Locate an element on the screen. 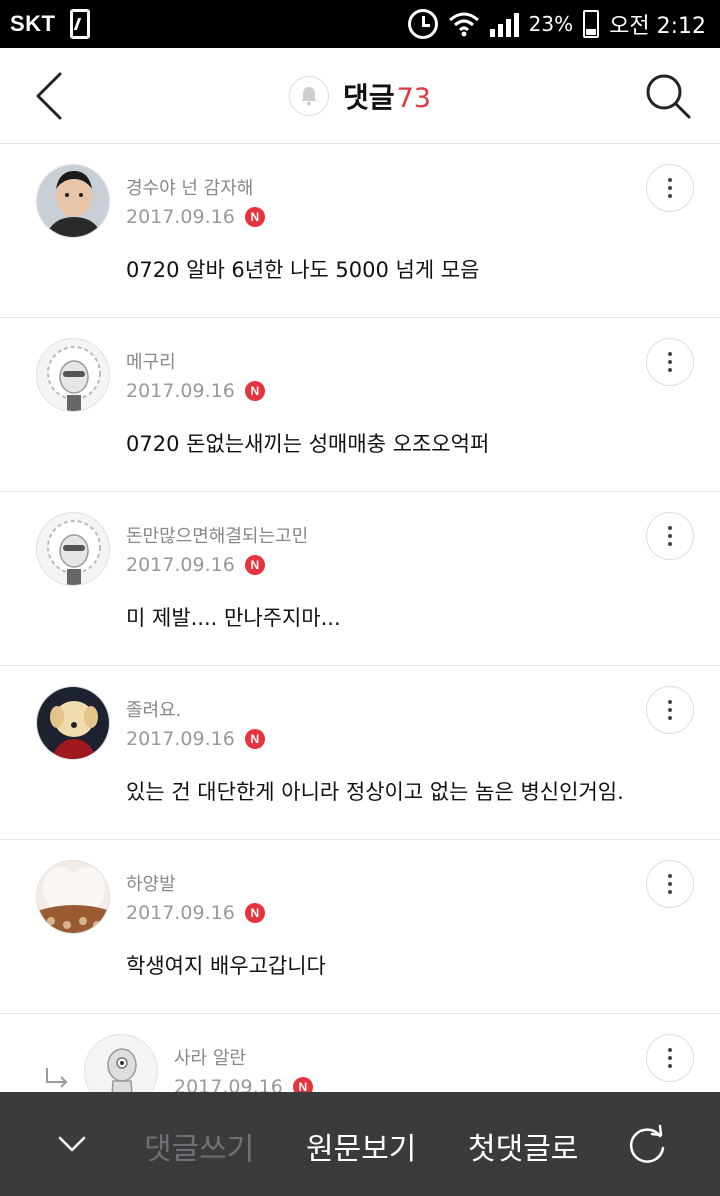  comment-author: 졸려요. is located at coordinates (153, 709).